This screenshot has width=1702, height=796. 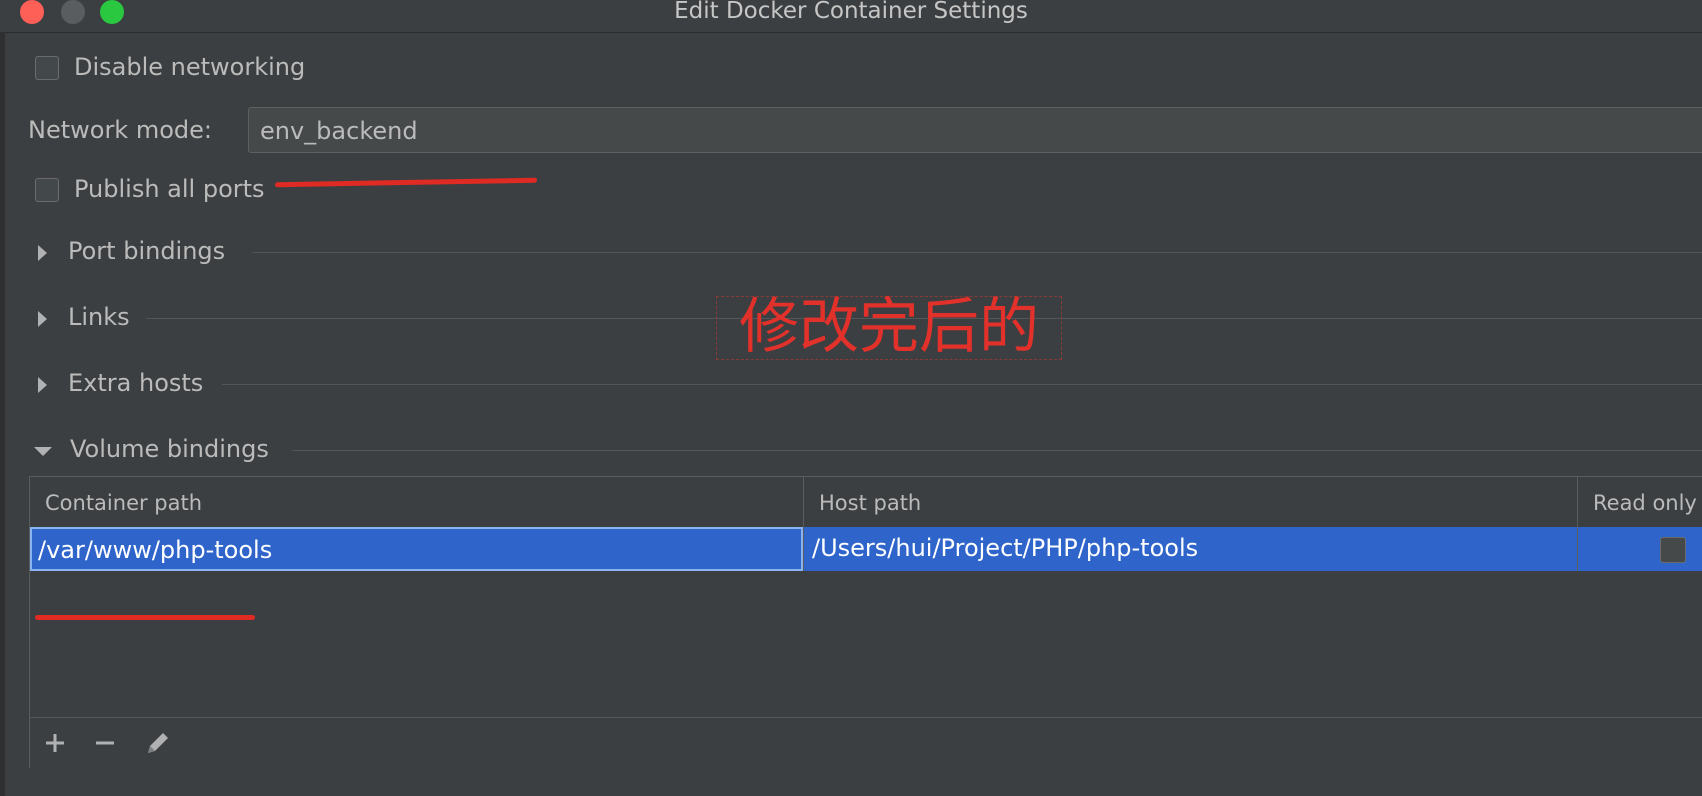 What do you see at coordinates (1673, 550) in the screenshot?
I see `read-only-checkbox` at bounding box center [1673, 550].